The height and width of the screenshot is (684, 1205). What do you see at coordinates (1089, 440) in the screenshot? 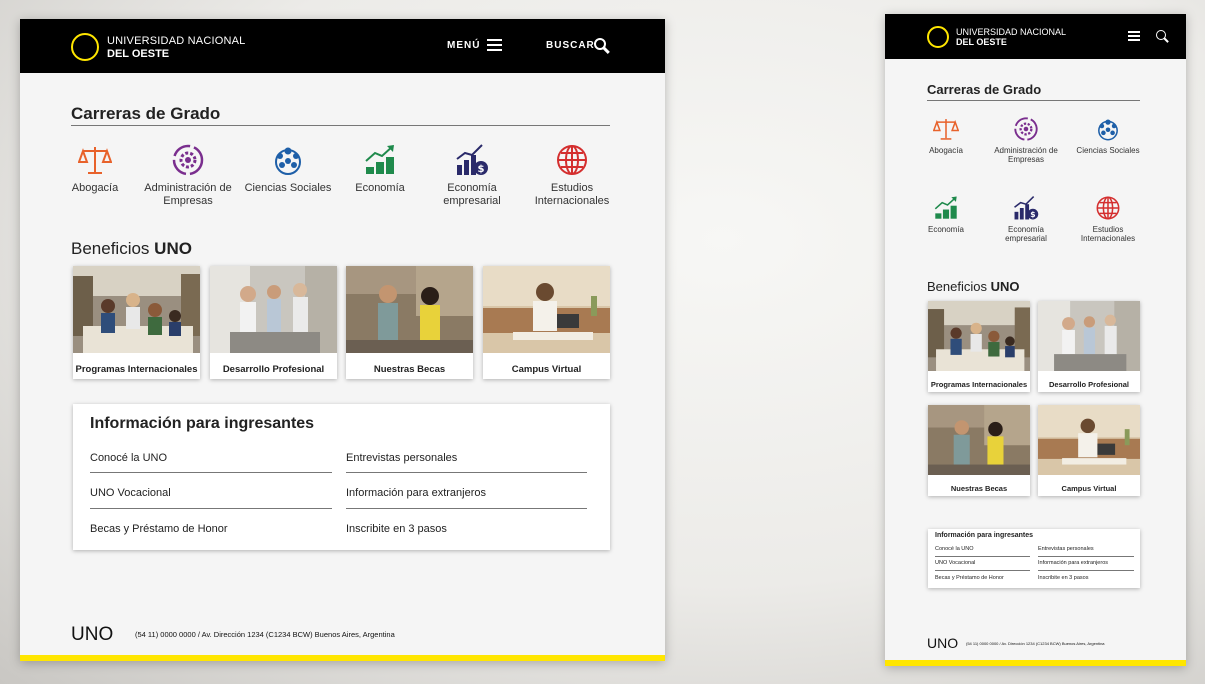
I see `photo-student-laptop` at bounding box center [1089, 440].